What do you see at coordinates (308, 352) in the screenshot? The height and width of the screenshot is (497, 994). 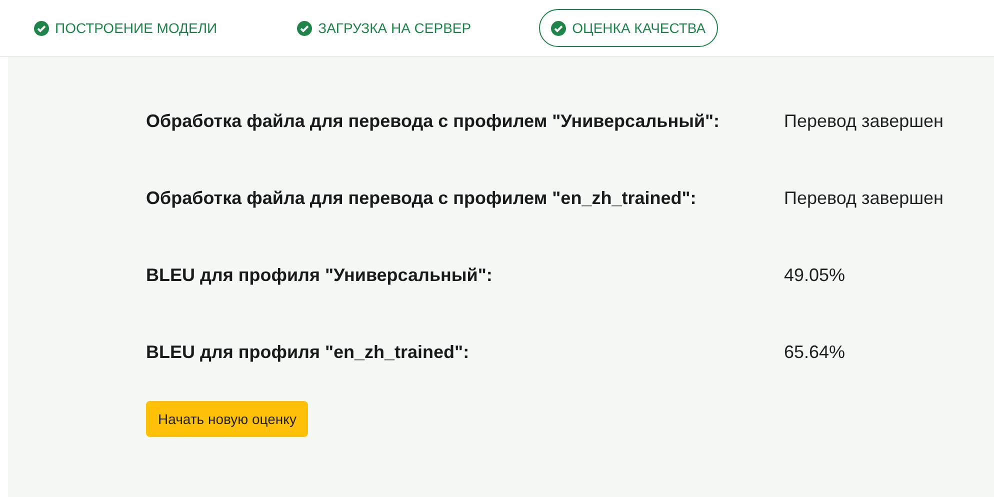 I see `result-label: BLEU для профиля "en_zh_trained":` at bounding box center [308, 352].